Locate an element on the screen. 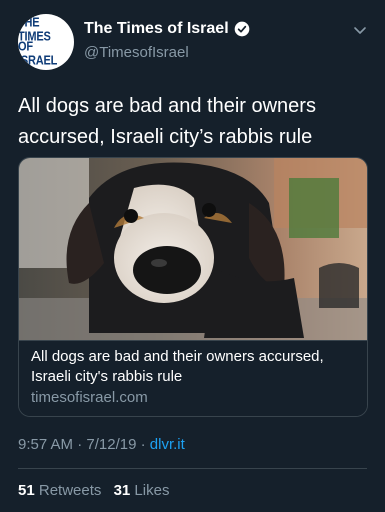  avatar: THE TIMES OF ISRAEL is located at coordinates (46, 42).